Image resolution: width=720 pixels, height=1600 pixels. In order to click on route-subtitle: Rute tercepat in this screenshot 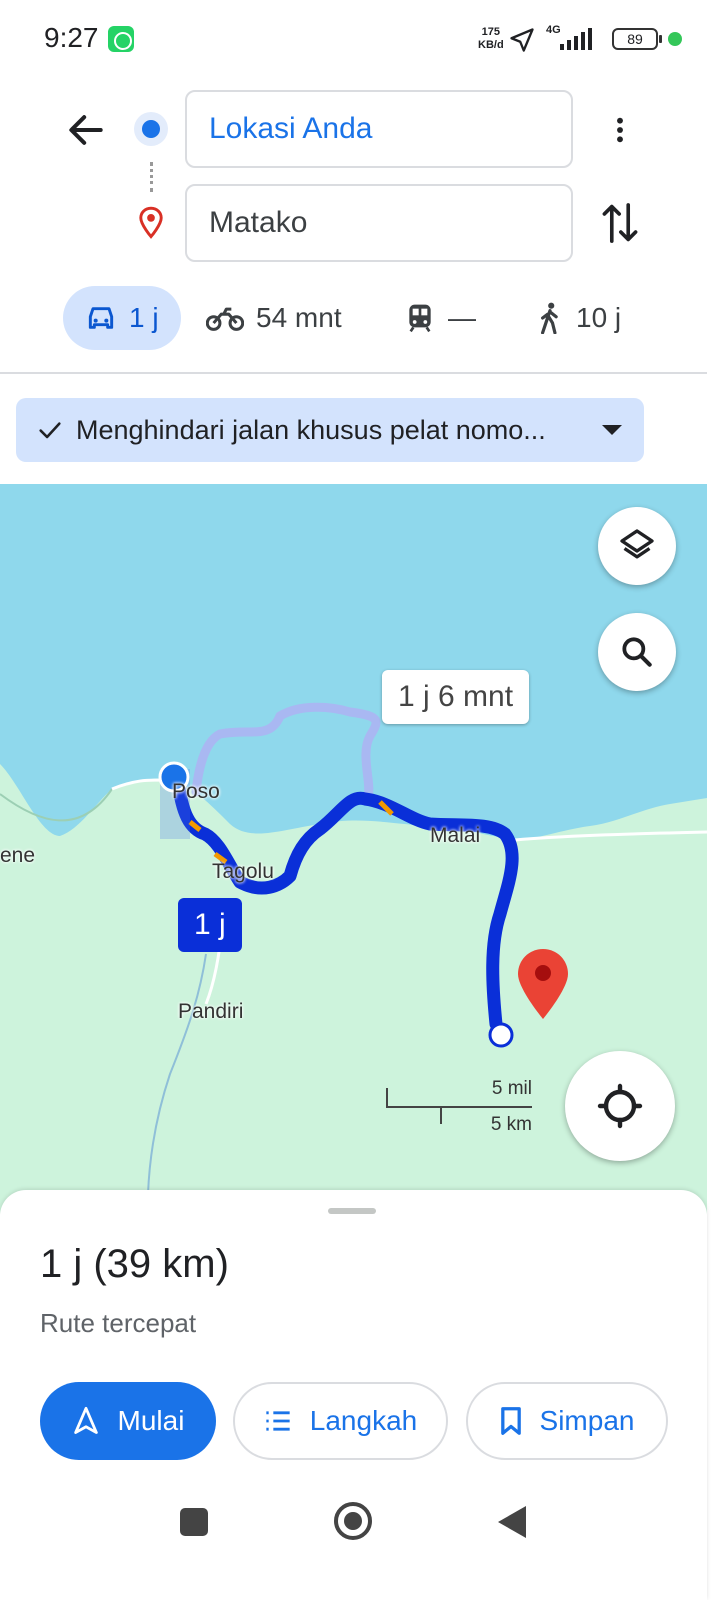, I will do `click(118, 1323)`.